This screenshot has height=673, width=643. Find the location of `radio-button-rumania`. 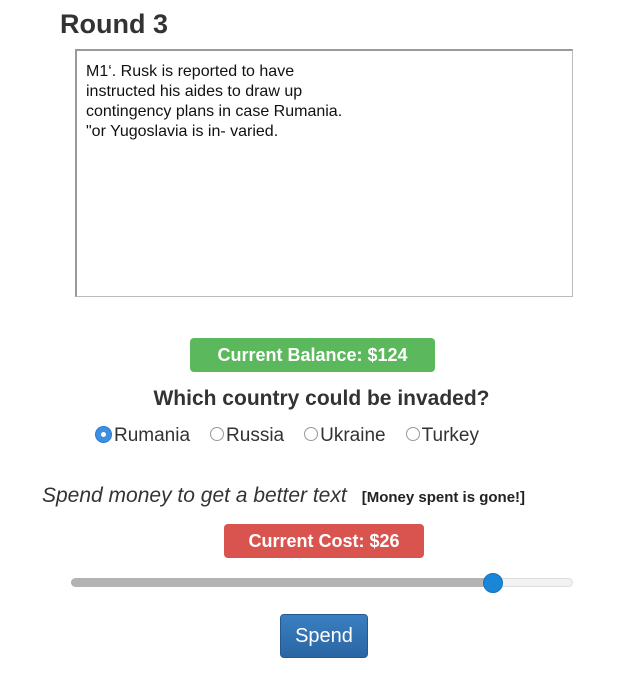

radio-button-rumania is located at coordinates (103, 434).